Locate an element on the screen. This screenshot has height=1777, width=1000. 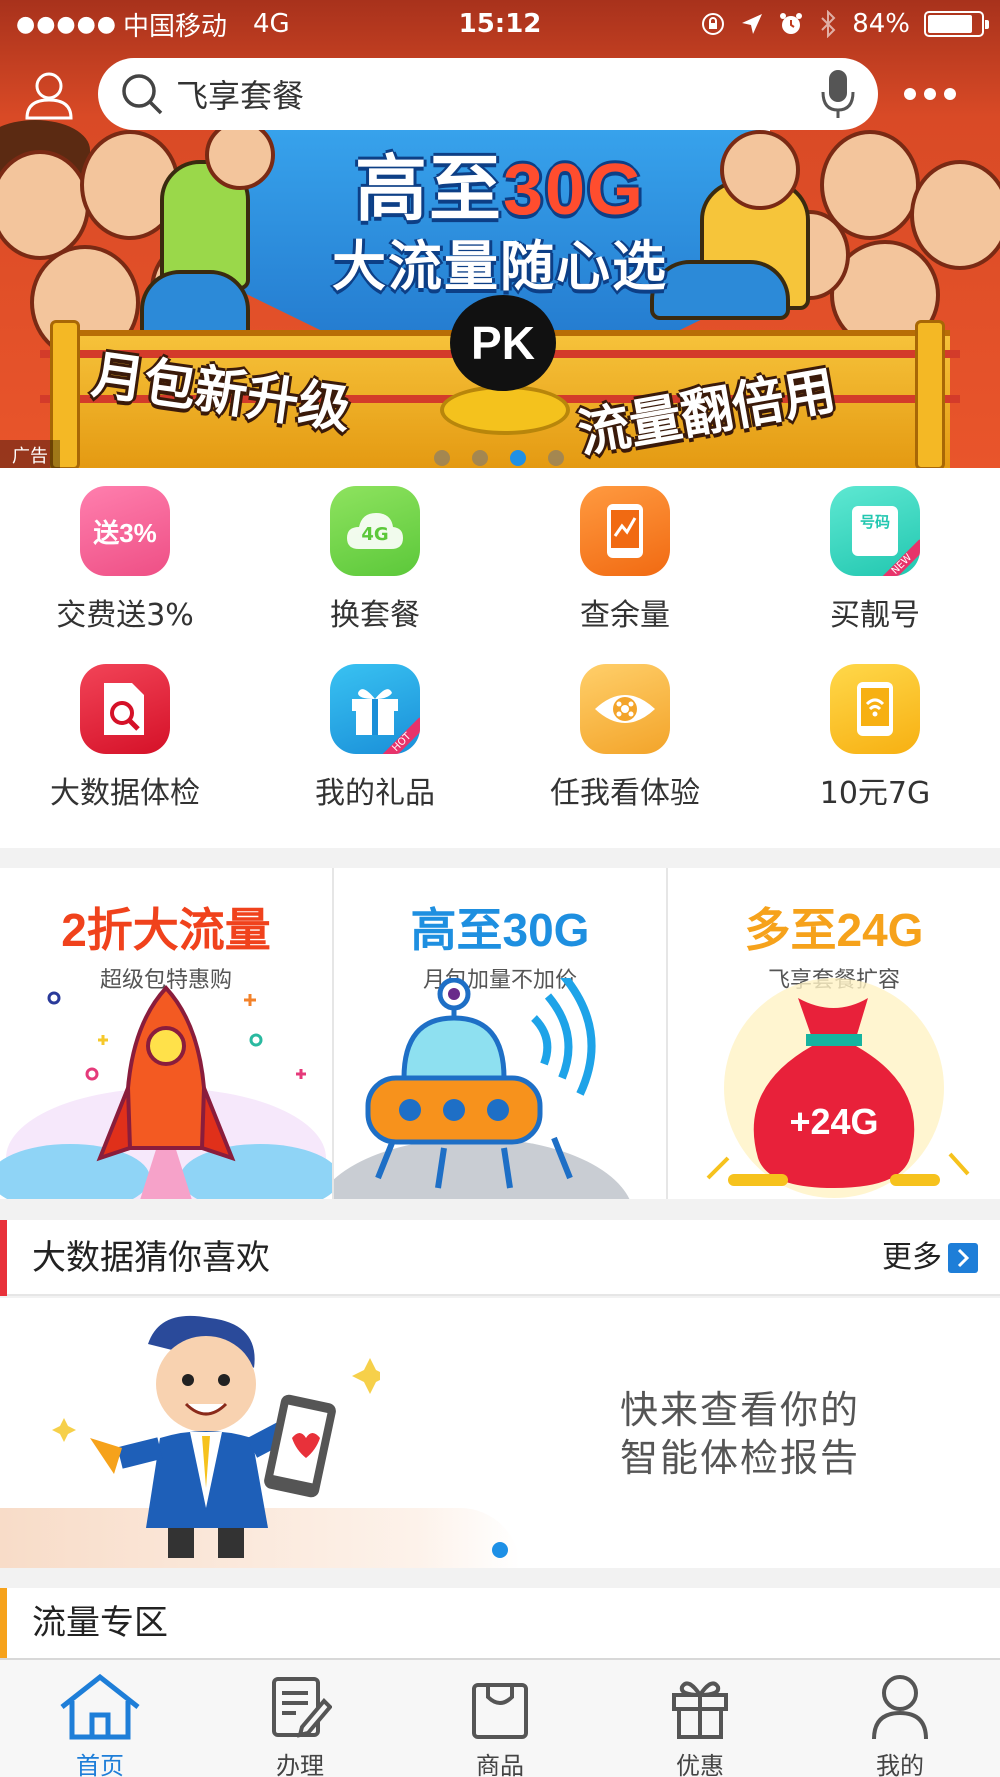
tab-label: 优惠 is located at coordinates (700, 1764).